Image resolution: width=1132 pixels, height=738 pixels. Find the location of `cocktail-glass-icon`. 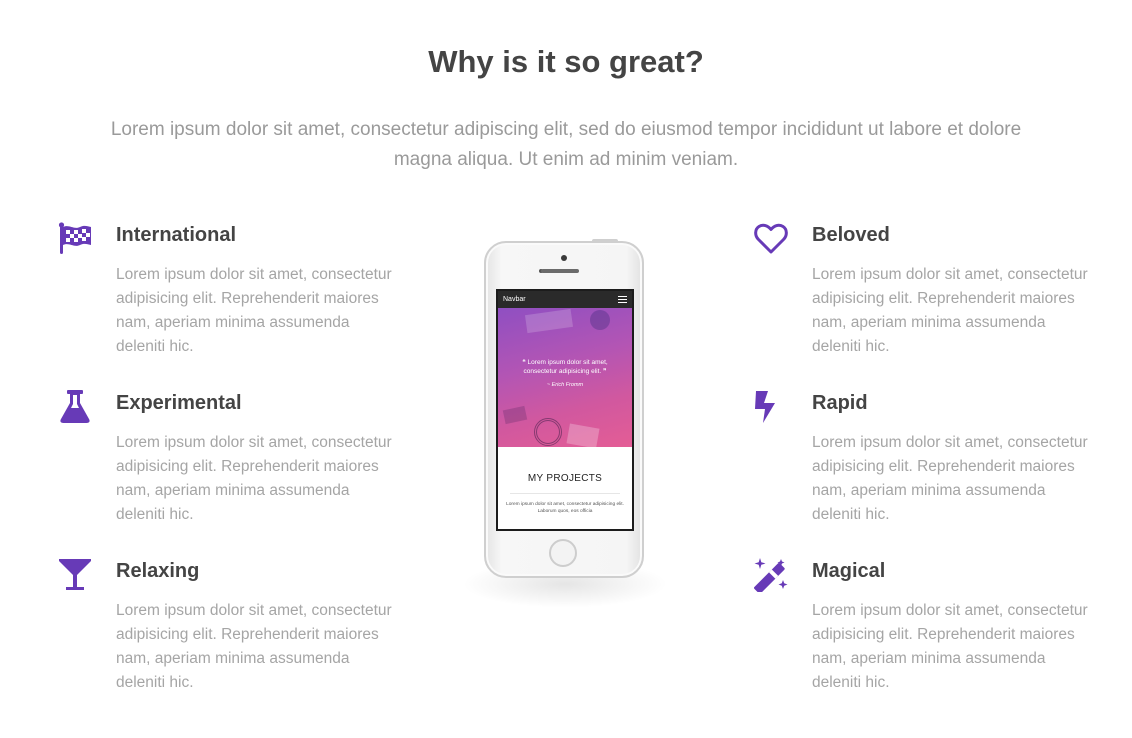

cocktail-glass-icon is located at coordinates (75, 575).